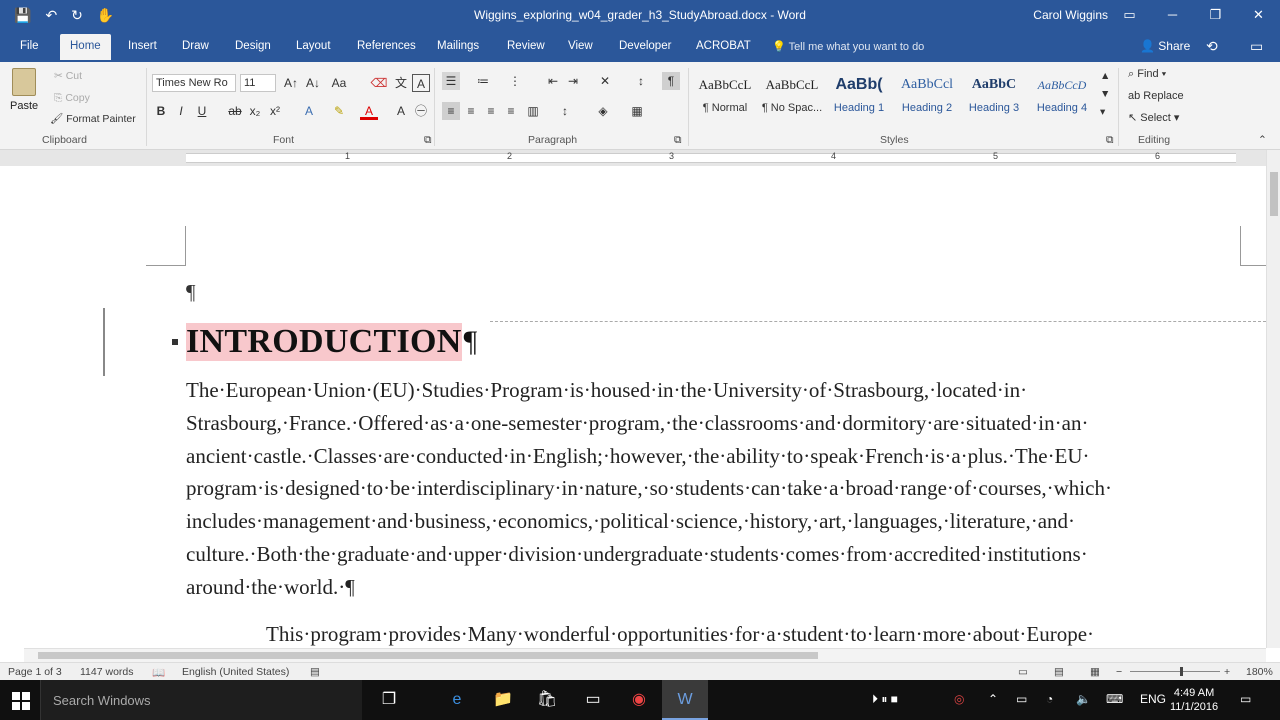  What do you see at coordinates (1021, 699) in the screenshot?
I see `battery-icon: ▭` at bounding box center [1021, 699].